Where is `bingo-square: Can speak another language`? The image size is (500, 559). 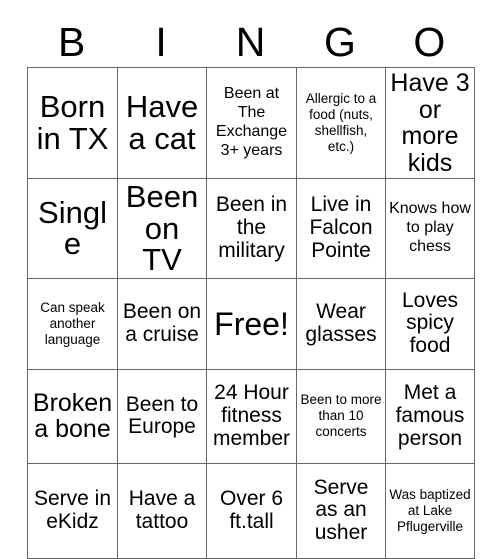 bingo-square: Can speak another language is located at coordinates (72, 323).